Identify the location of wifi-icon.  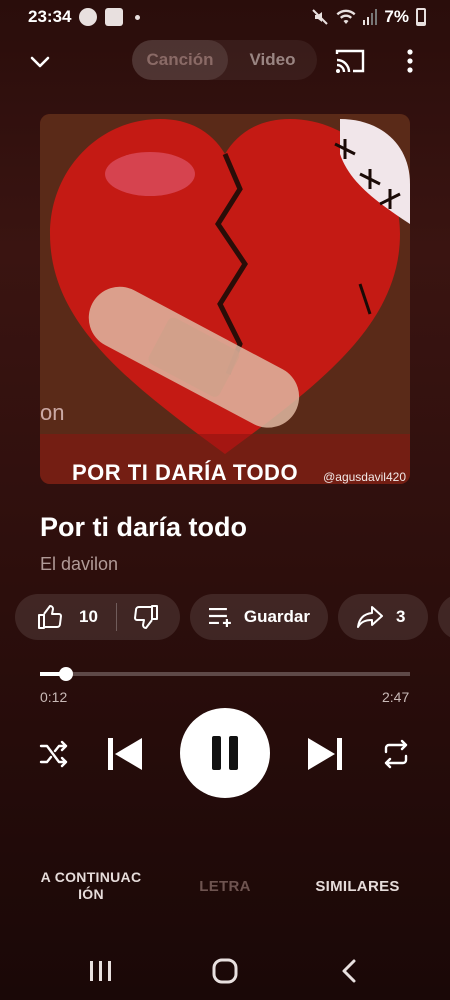
(346, 16).